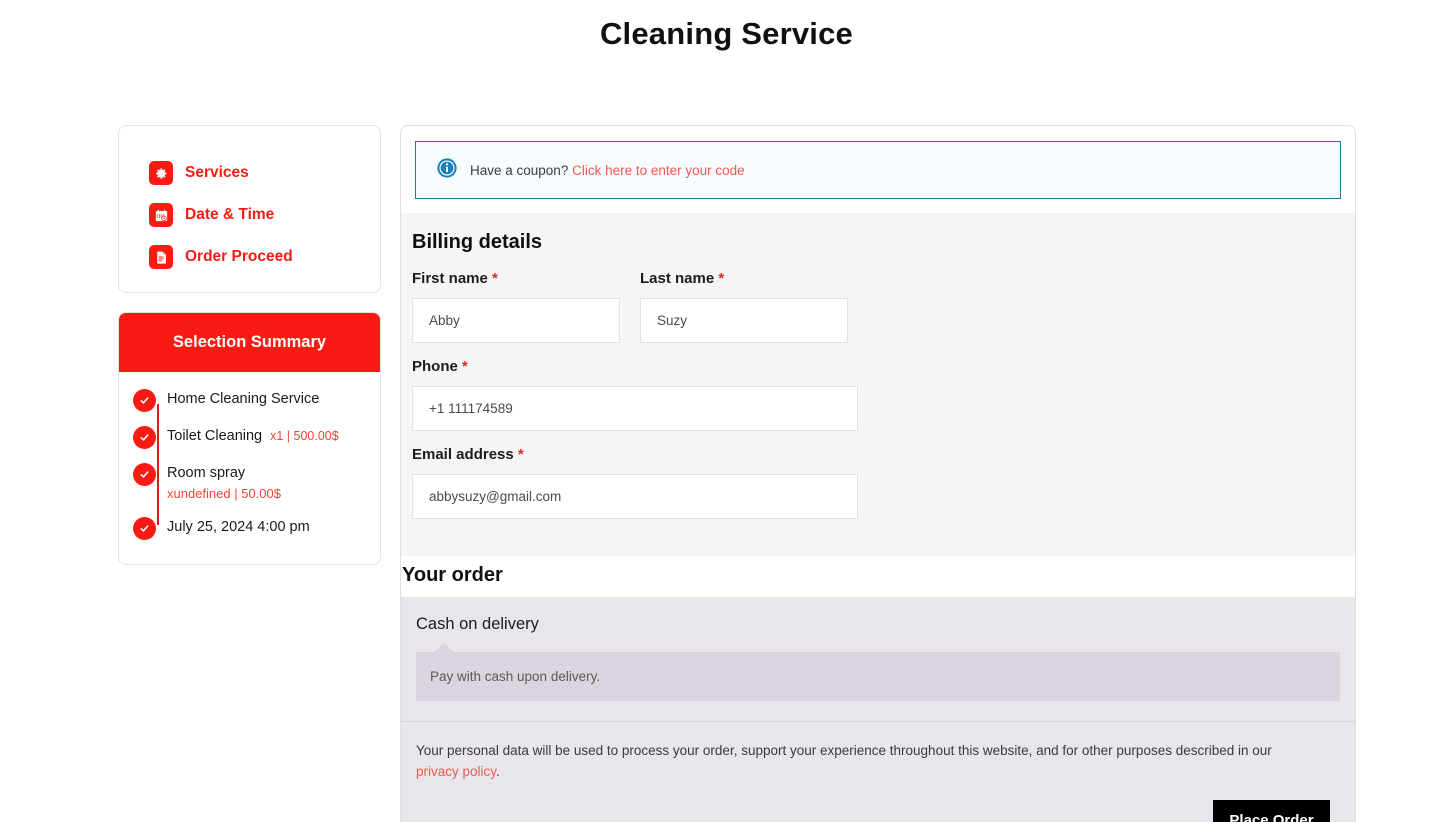 This screenshot has height=822, width=1453. Describe the element at coordinates (883, 482) in the screenshot. I see `email-field-group: Email address * abbysuzy@gmail.com` at that location.